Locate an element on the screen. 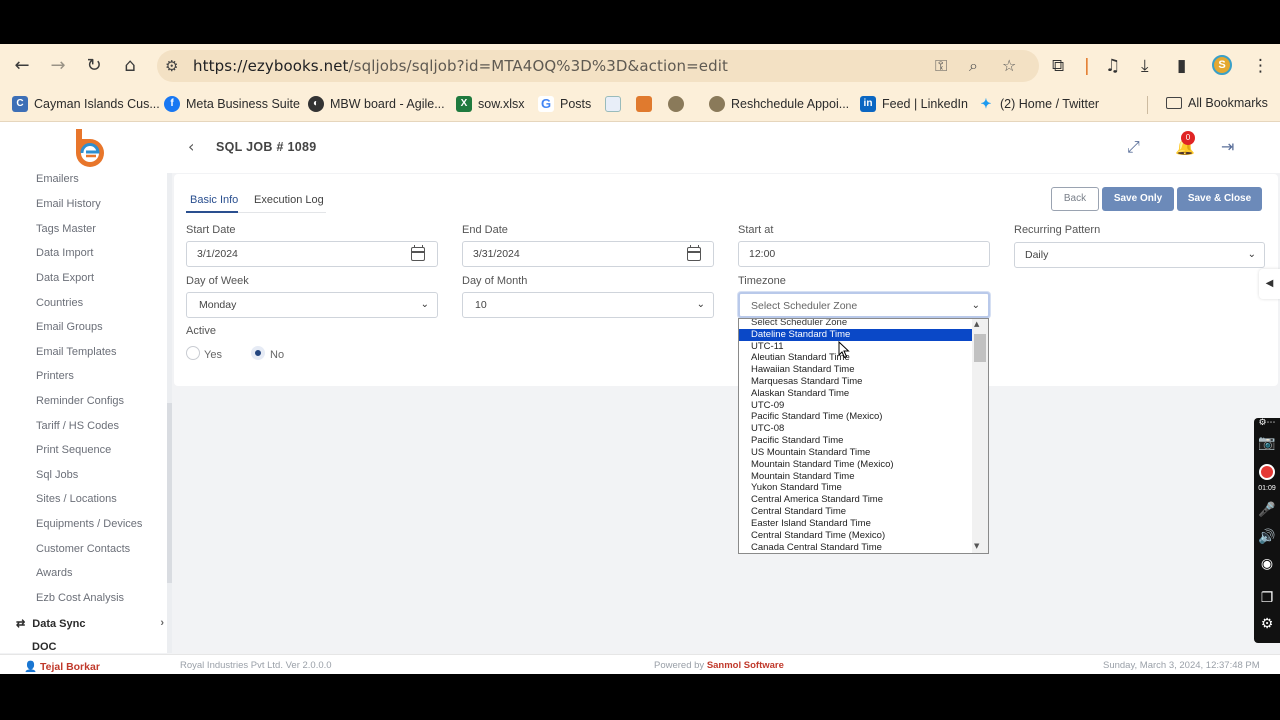  timezone-option: Mountain Standard Time (Mexico) is located at coordinates (856, 465).